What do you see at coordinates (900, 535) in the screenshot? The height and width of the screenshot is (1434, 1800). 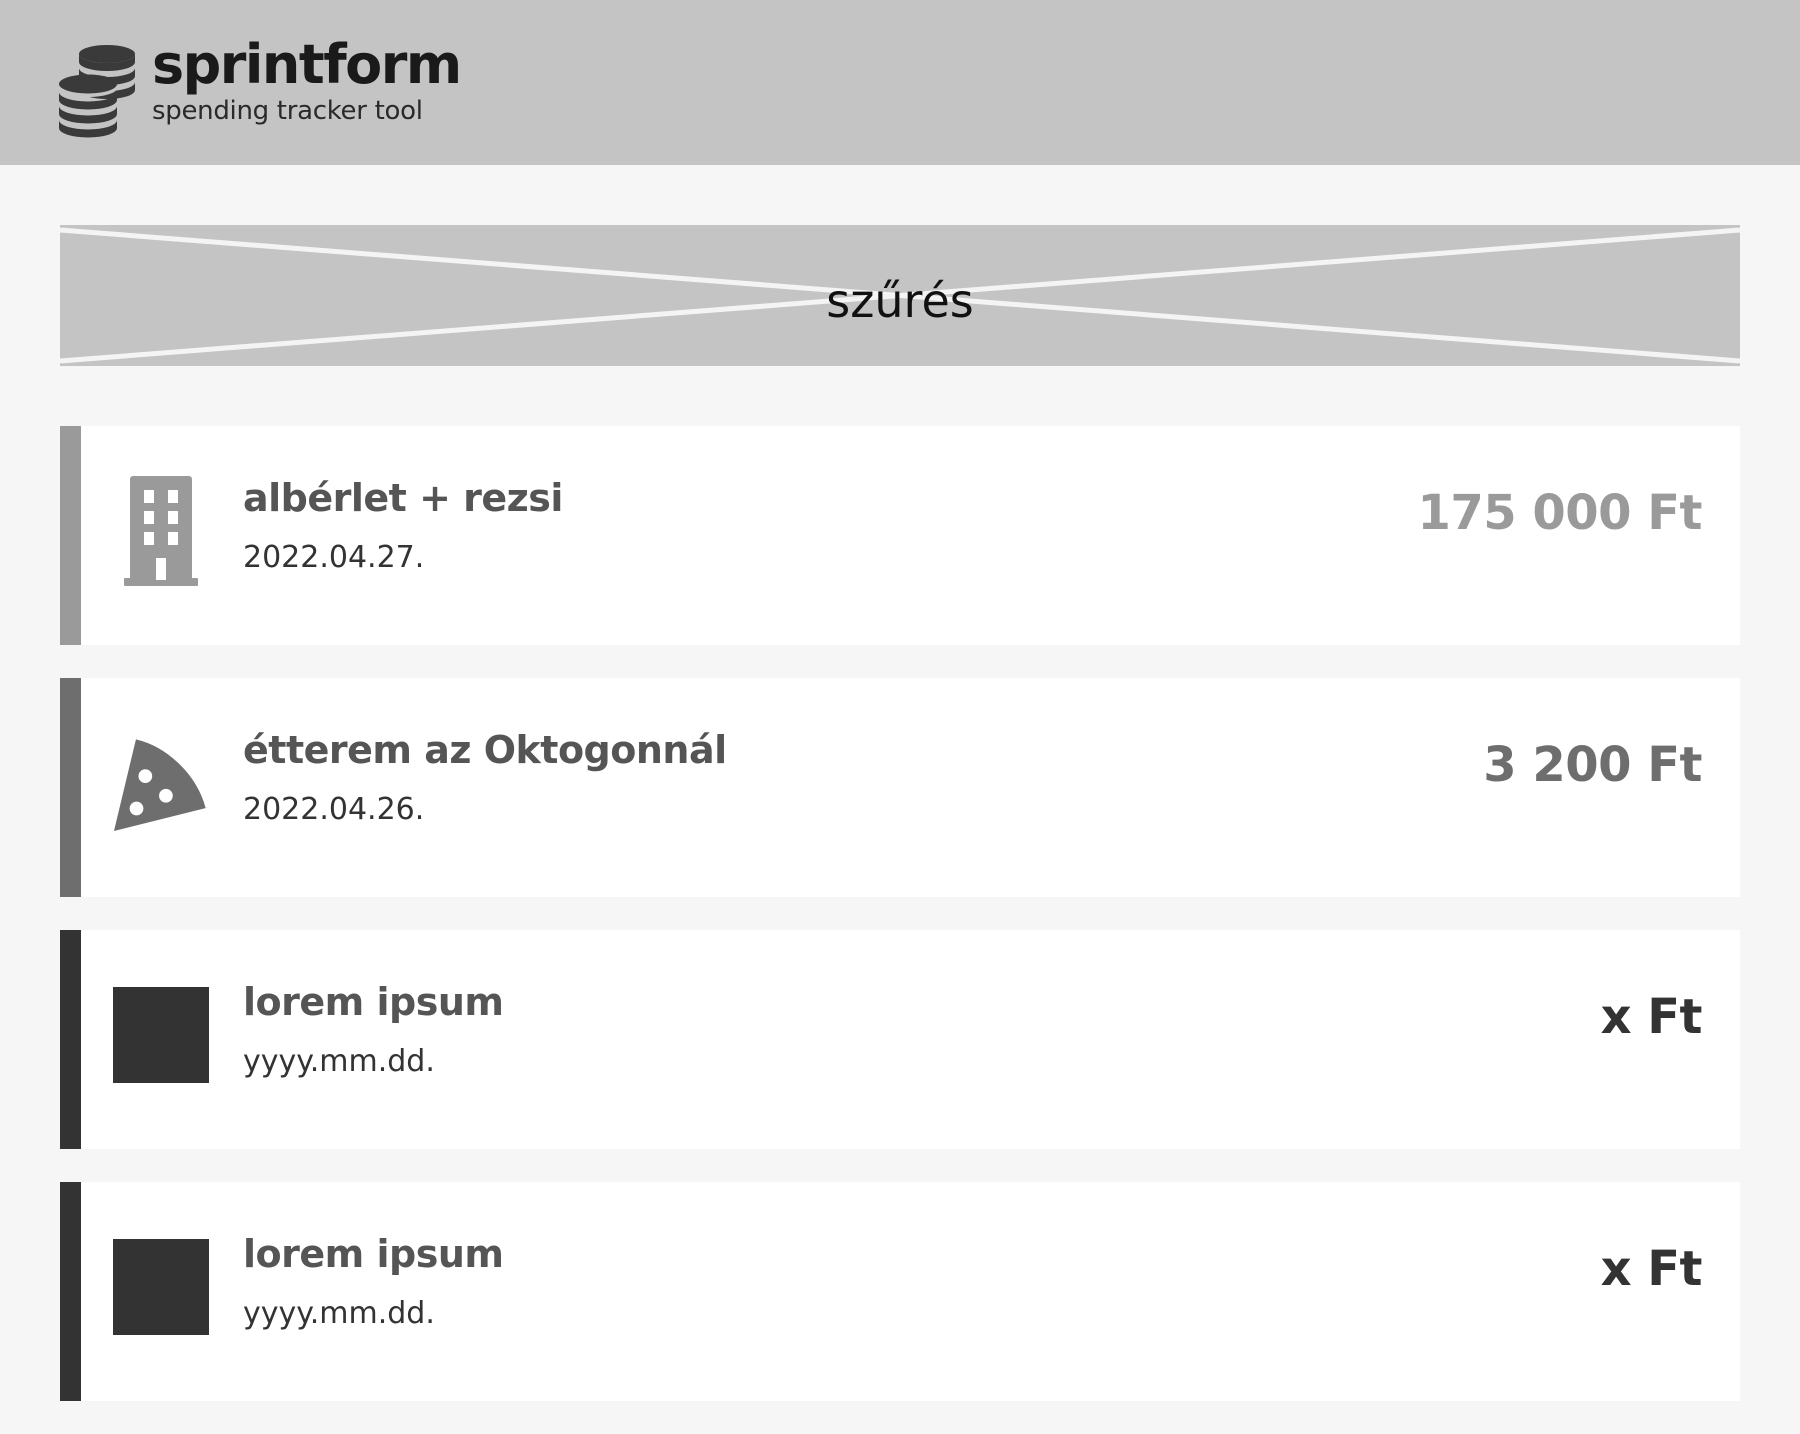 I see `expense-card: albérlet + rezsi 2022.04.27. 175 000 Ft` at bounding box center [900, 535].